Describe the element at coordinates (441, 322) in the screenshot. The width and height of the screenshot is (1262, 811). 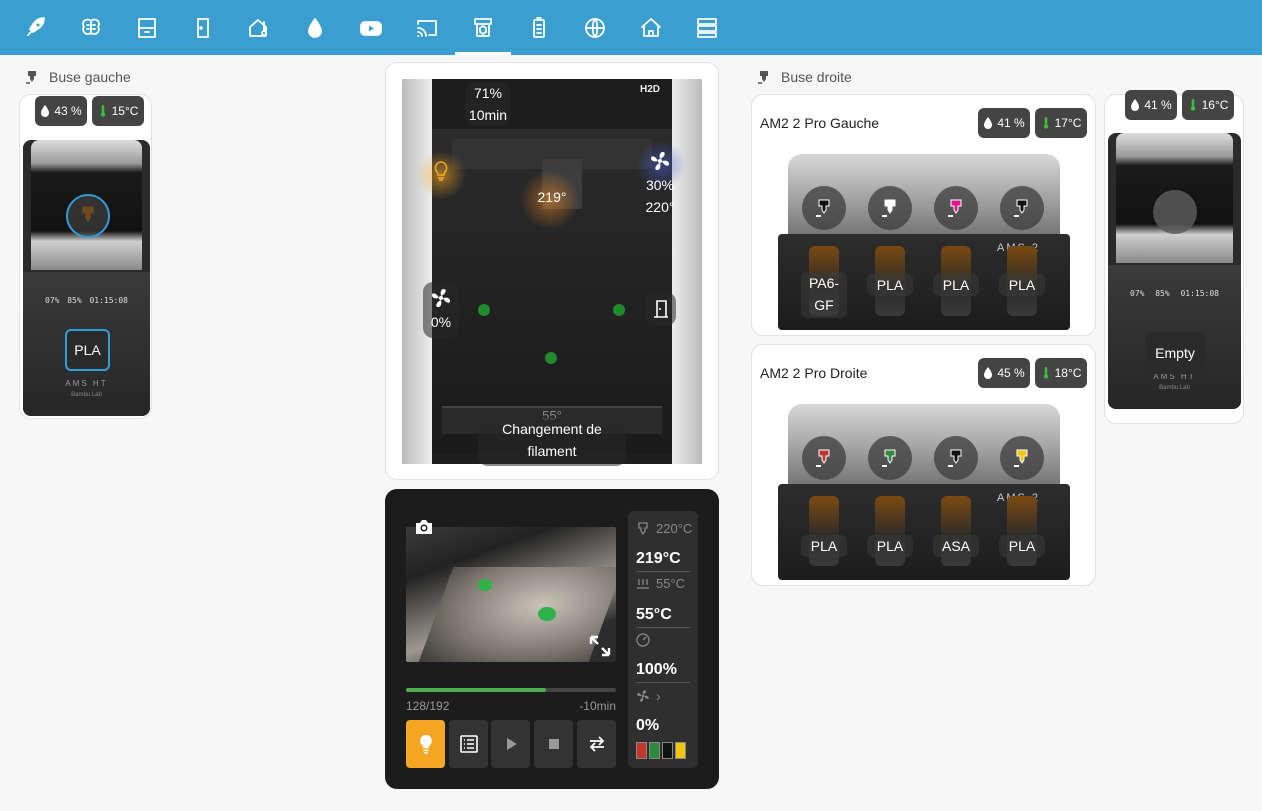
I see `aux-fan-percent: 0%` at that location.